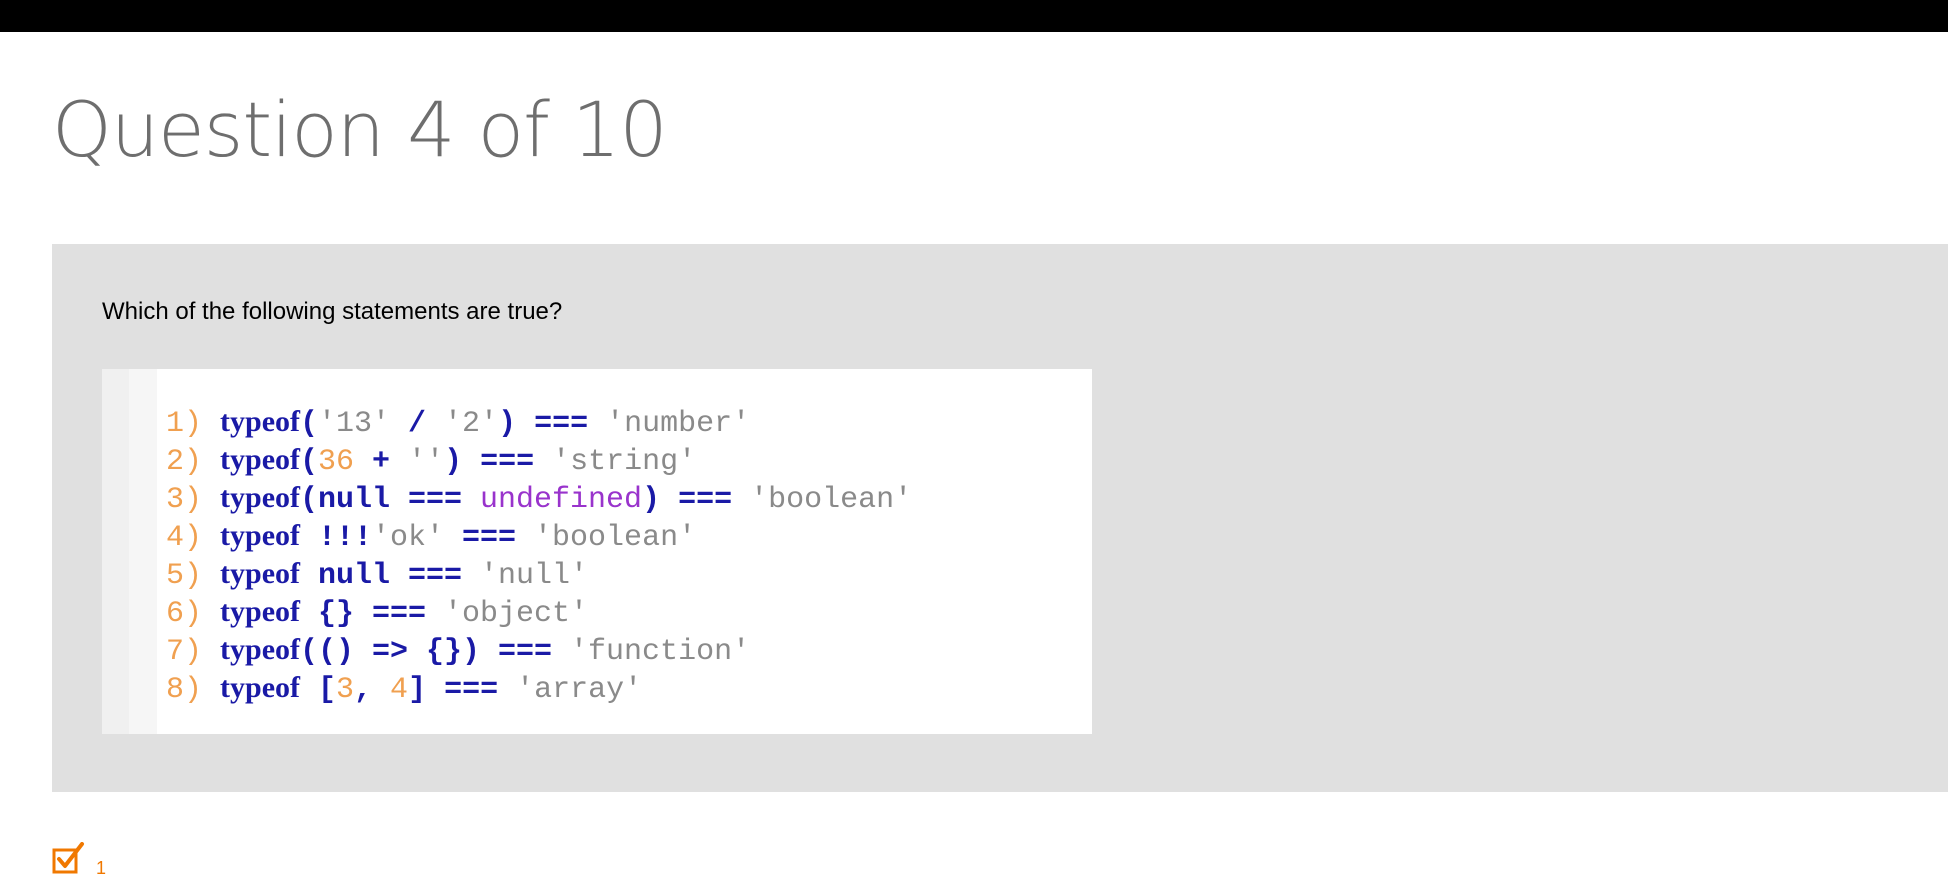  I want to click on code-token: undefined, so click(561, 500).